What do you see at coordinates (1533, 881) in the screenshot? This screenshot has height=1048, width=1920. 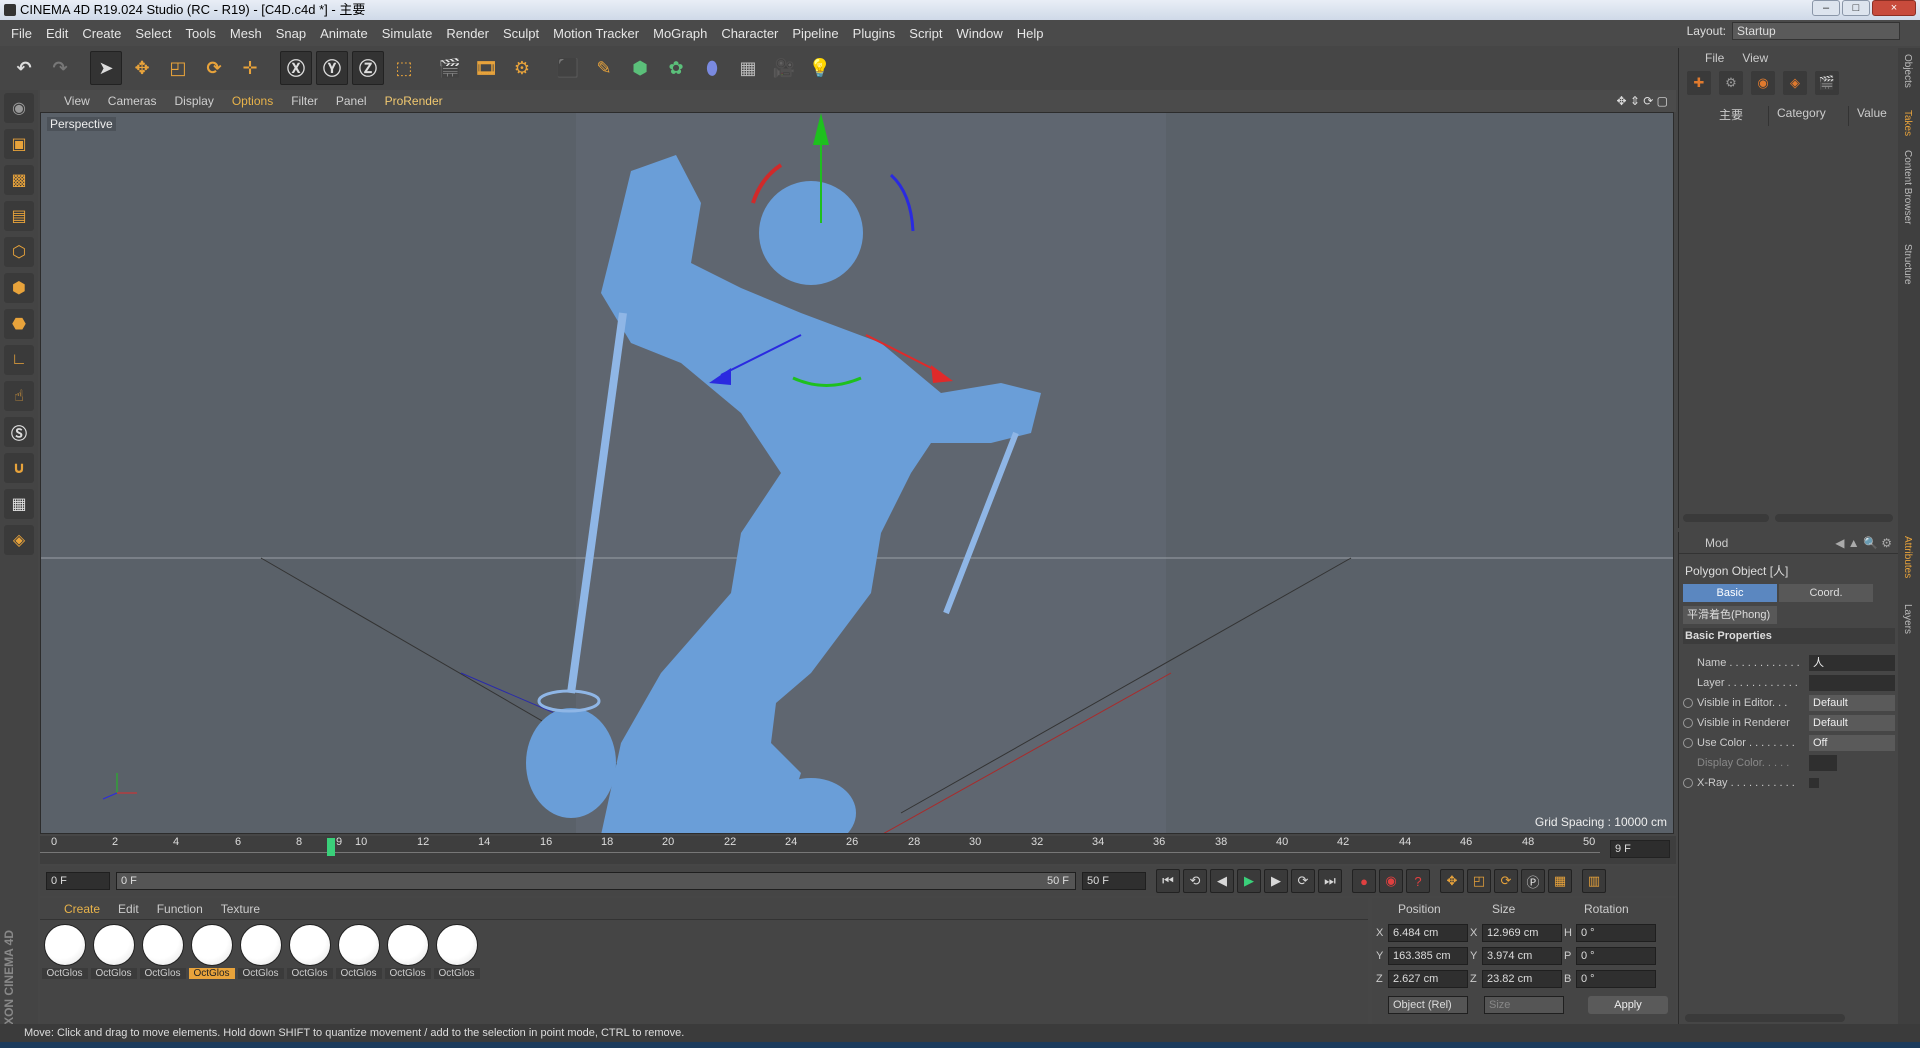 I see `key-parameter-icon: Ⓟ` at bounding box center [1533, 881].